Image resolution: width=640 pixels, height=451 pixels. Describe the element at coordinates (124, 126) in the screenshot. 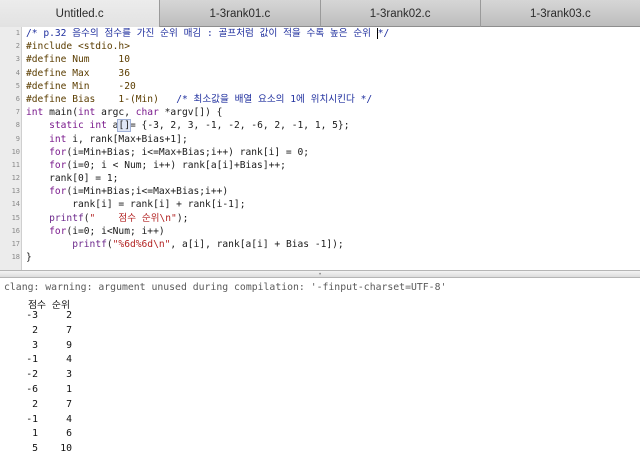

I see `code-token: []` at that location.